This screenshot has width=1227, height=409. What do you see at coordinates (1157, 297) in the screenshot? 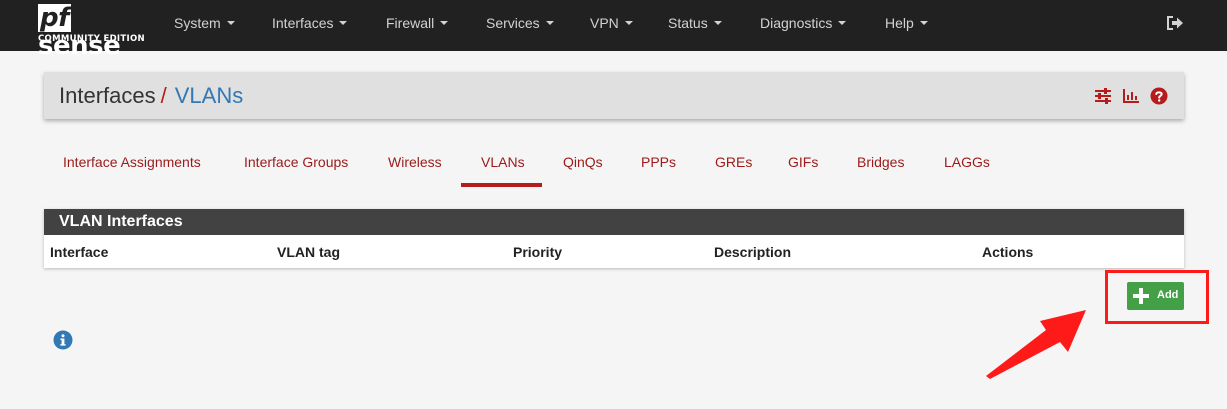
I see `highlight-box-annotation` at bounding box center [1157, 297].